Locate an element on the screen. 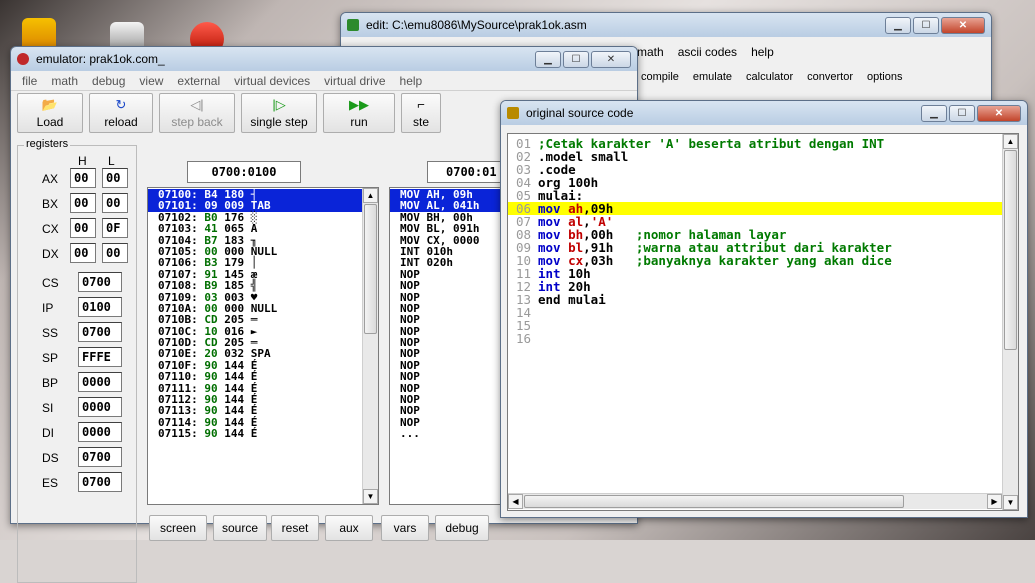 The height and width of the screenshot is (583, 1035). single-step-button: |▷ single step is located at coordinates (279, 113).